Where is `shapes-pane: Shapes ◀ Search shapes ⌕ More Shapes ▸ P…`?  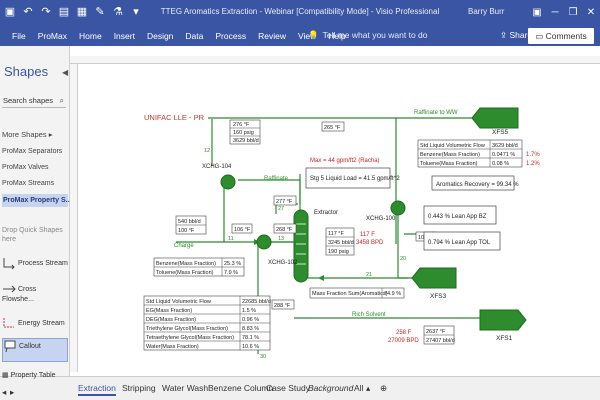 shapes-pane: Shapes ◀ Search shapes ⌕ More Shapes ▸ P… is located at coordinates (35, 211).